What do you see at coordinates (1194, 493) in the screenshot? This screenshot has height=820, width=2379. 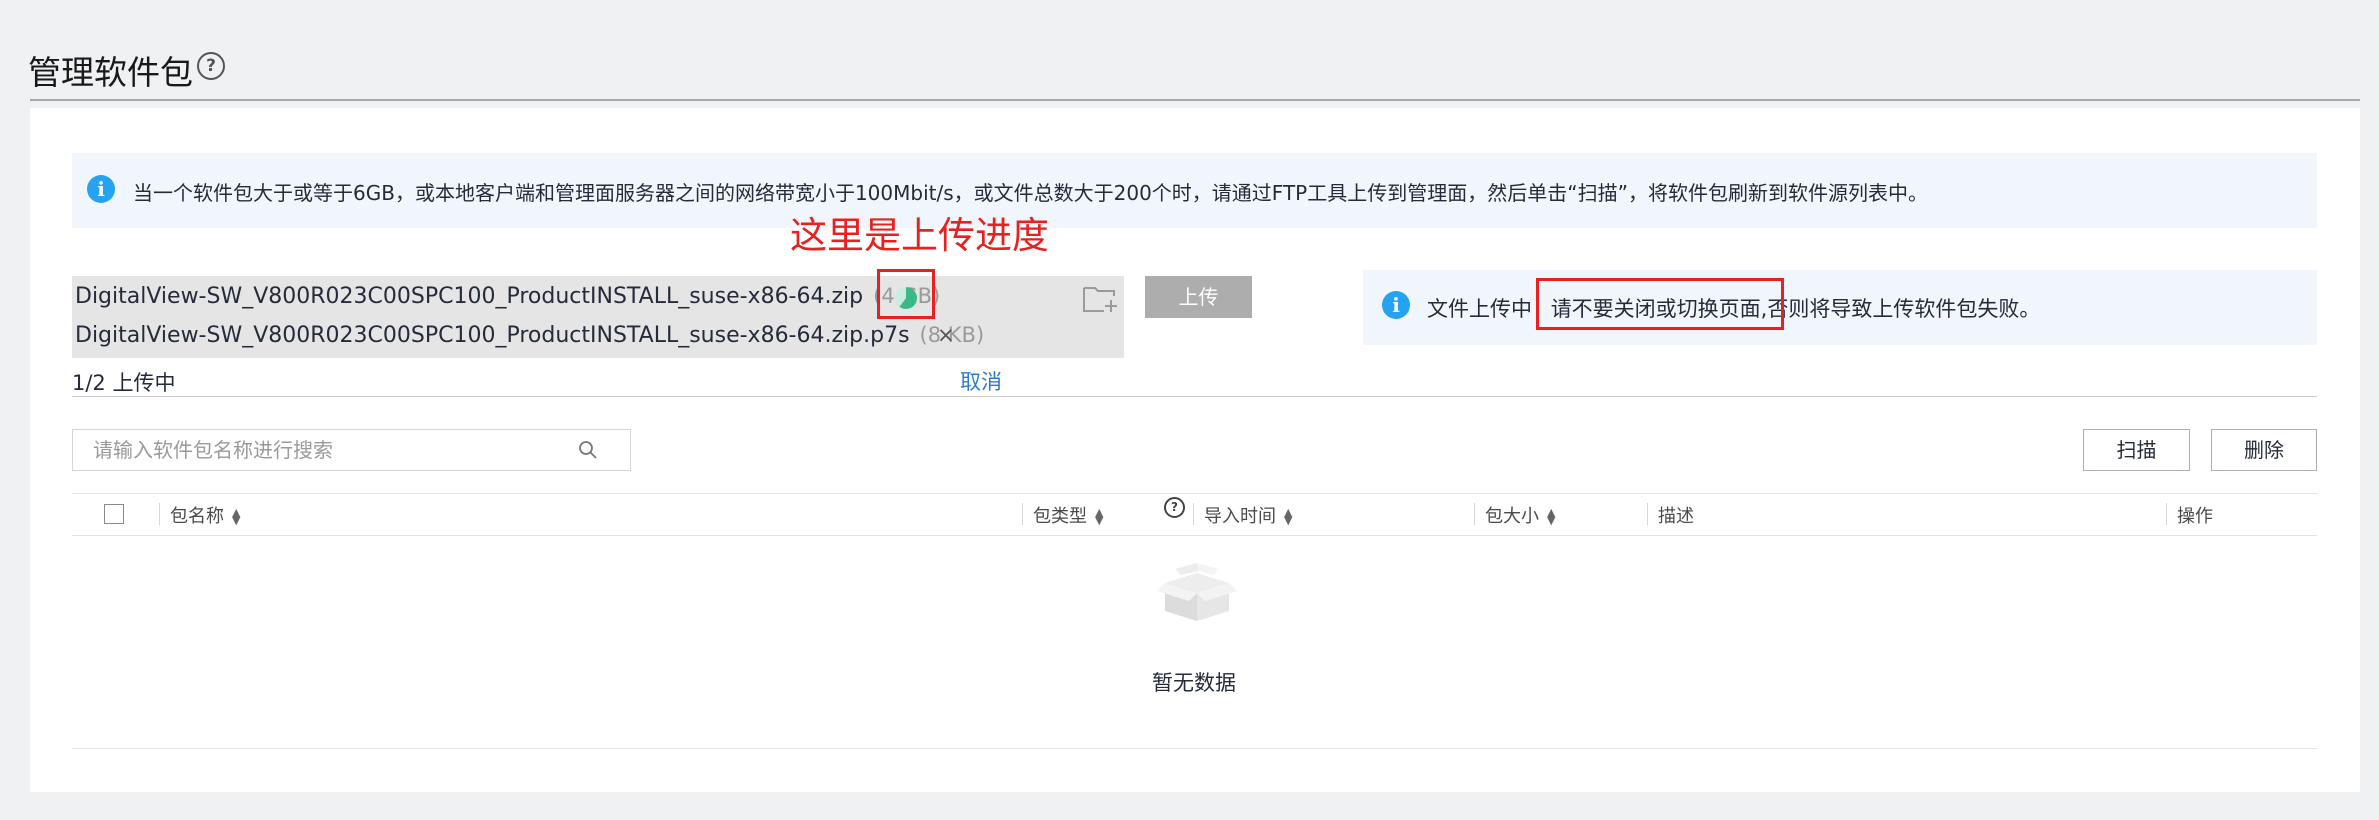 I see `table-top-border` at bounding box center [1194, 493].